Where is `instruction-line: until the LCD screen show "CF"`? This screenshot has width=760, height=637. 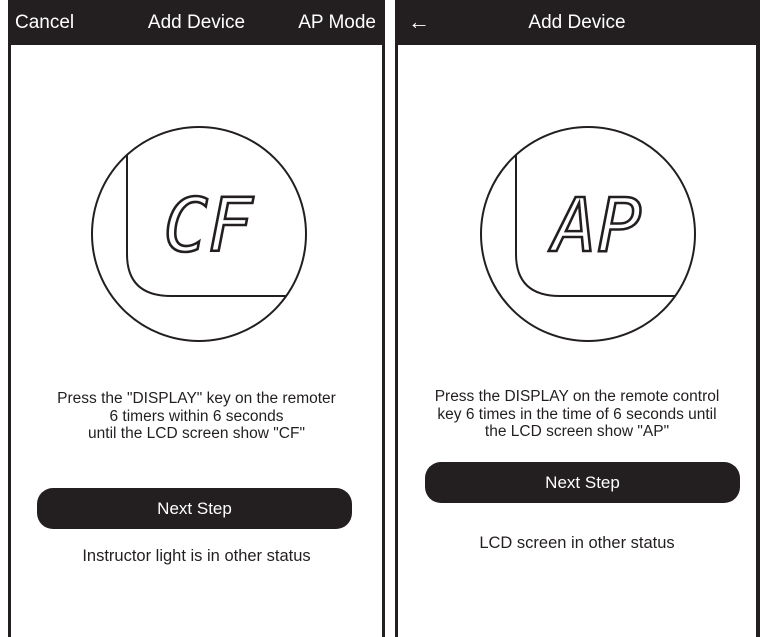 instruction-line: until the LCD screen show "CF" is located at coordinates (196, 433).